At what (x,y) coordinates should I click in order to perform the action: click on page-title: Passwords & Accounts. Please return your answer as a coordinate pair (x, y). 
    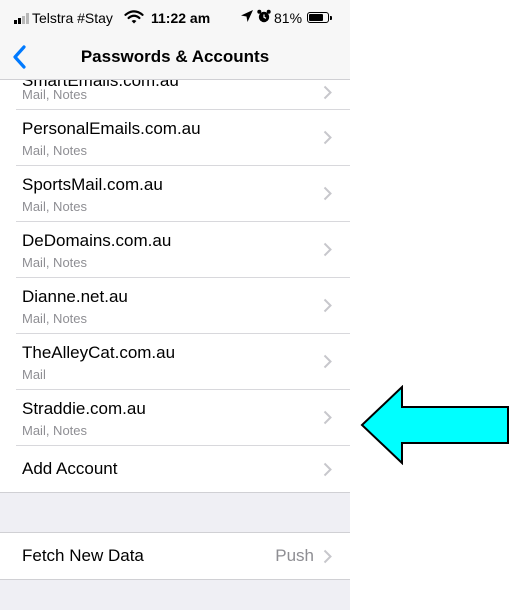
    Looking at the image, I should click on (175, 56).